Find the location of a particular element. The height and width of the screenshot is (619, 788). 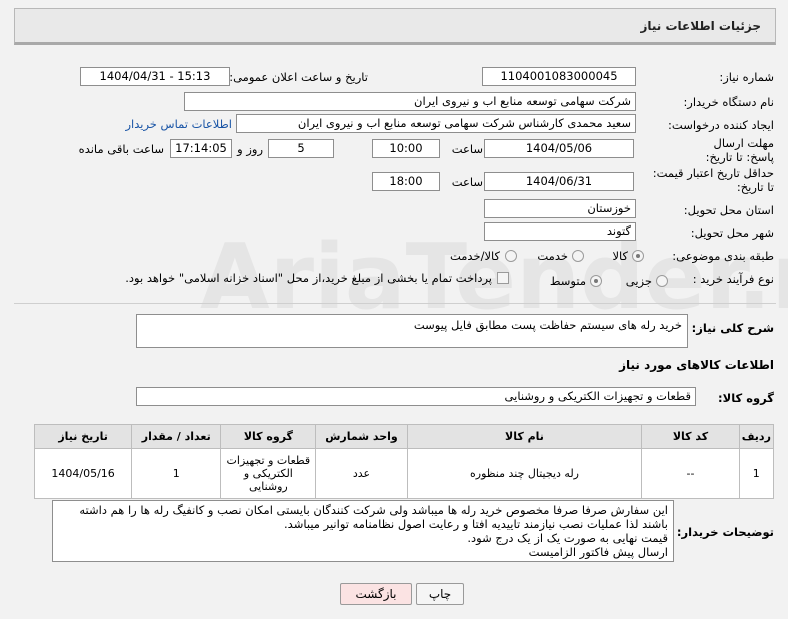

col-header-group: گروه کالا is located at coordinates (268, 436).